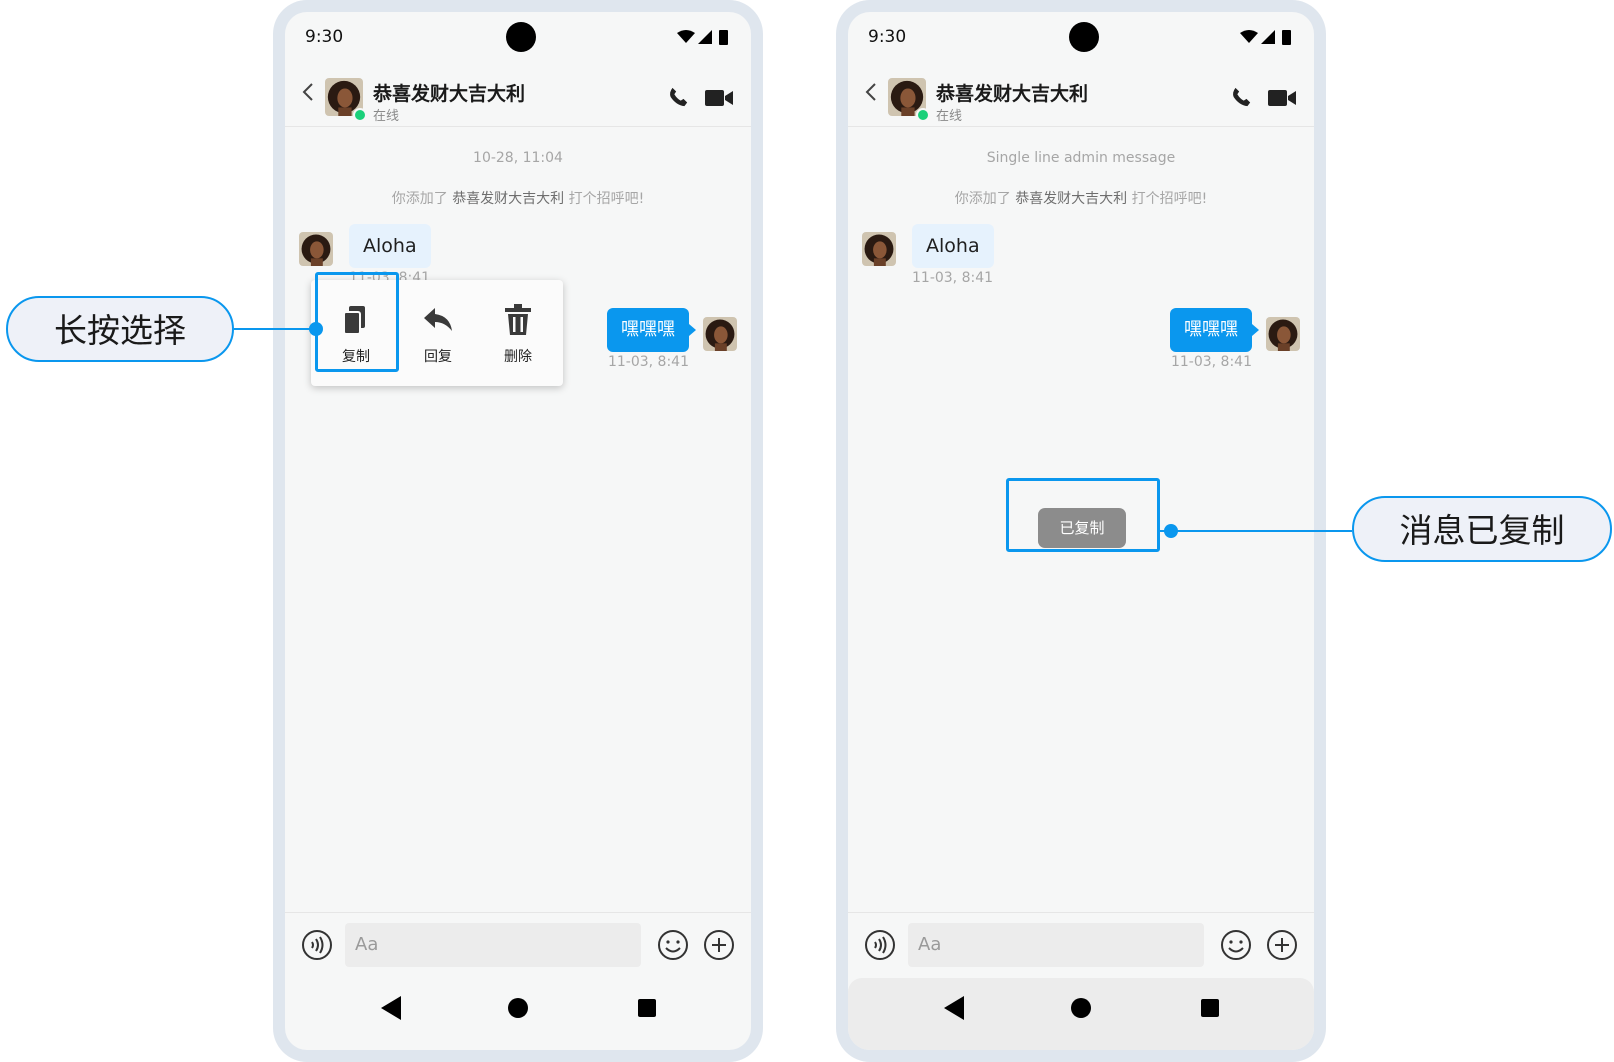 The image size is (1614, 1062). What do you see at coordinates (1482, 529) in the screenshot?
I see `callout-copied: 消息已复制` at bounding box center [1482, 529].